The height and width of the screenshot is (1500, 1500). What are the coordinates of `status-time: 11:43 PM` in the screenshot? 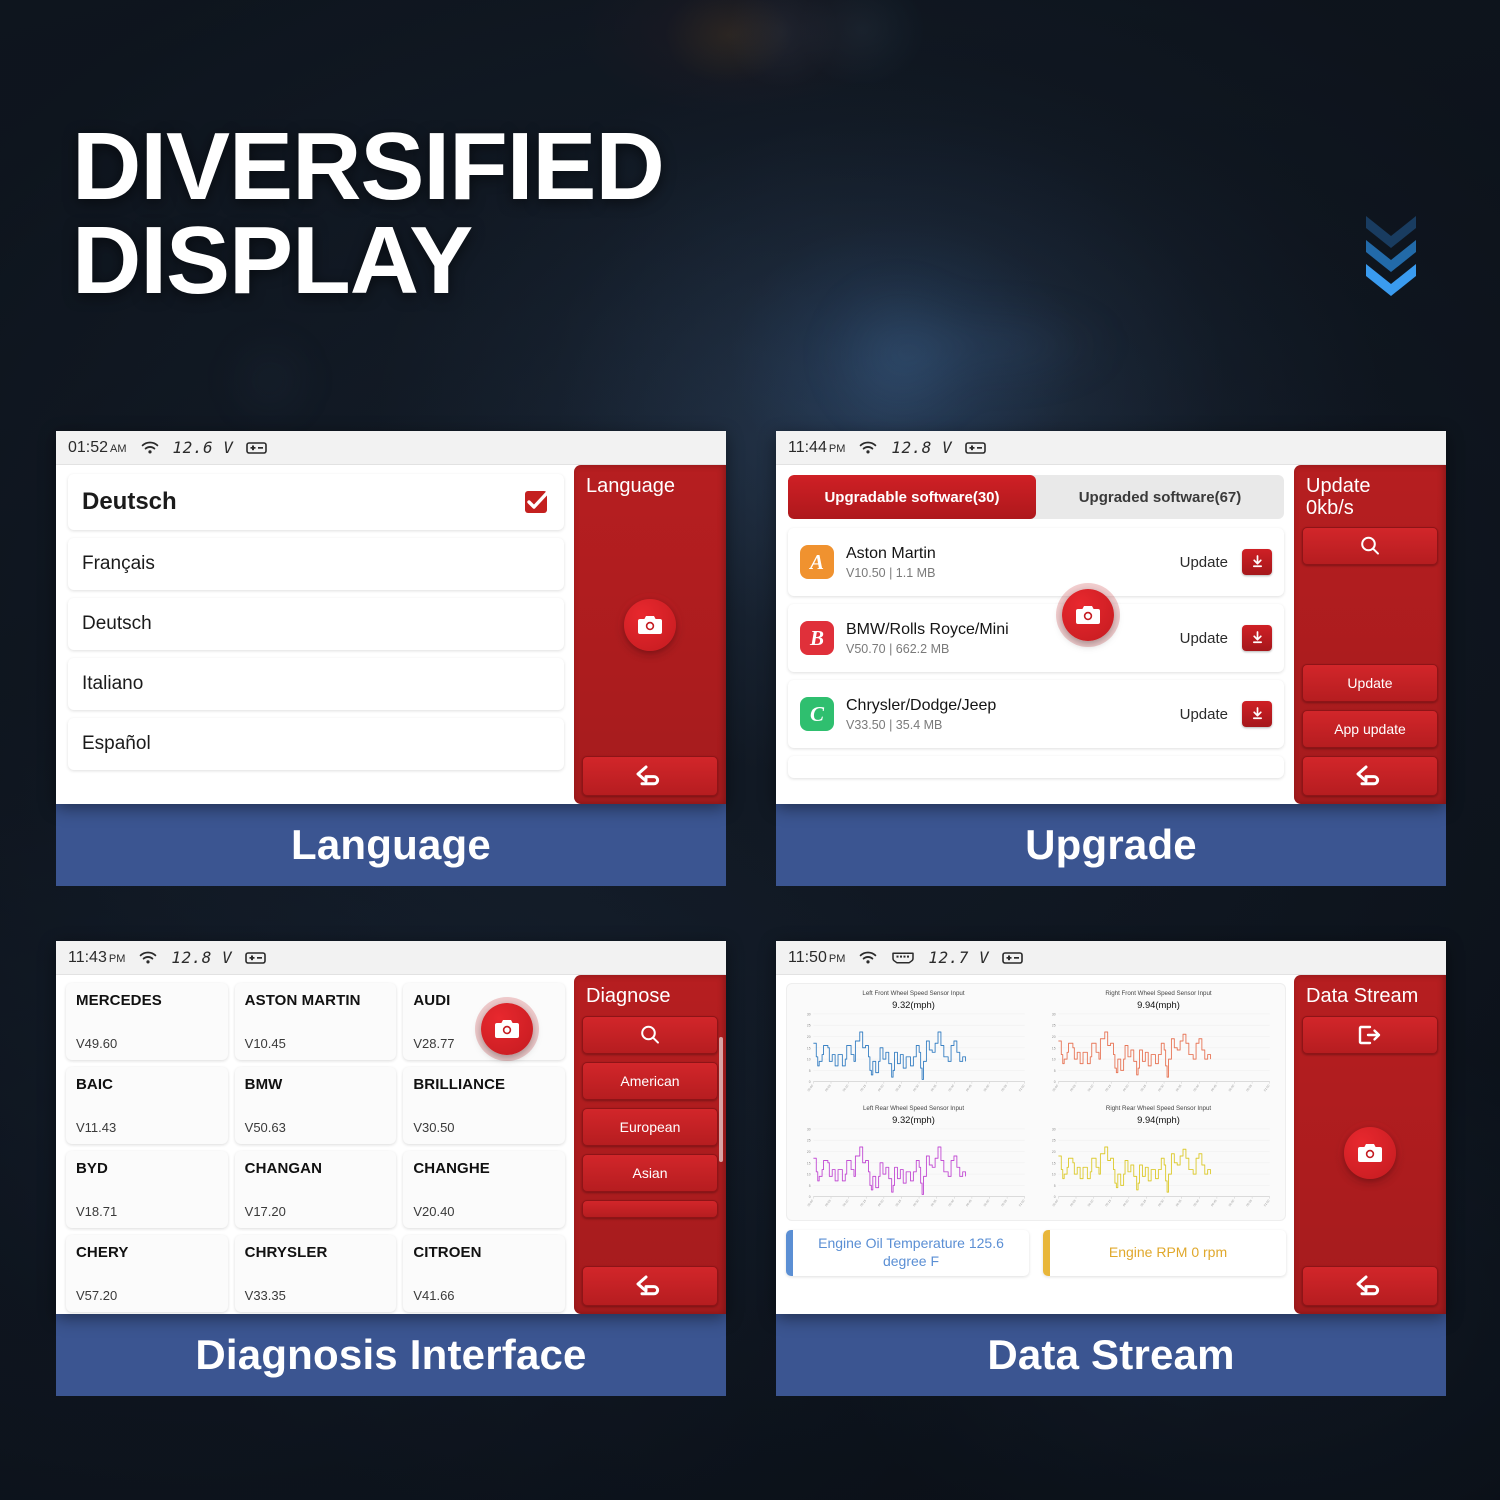 It's located at (97, 957).